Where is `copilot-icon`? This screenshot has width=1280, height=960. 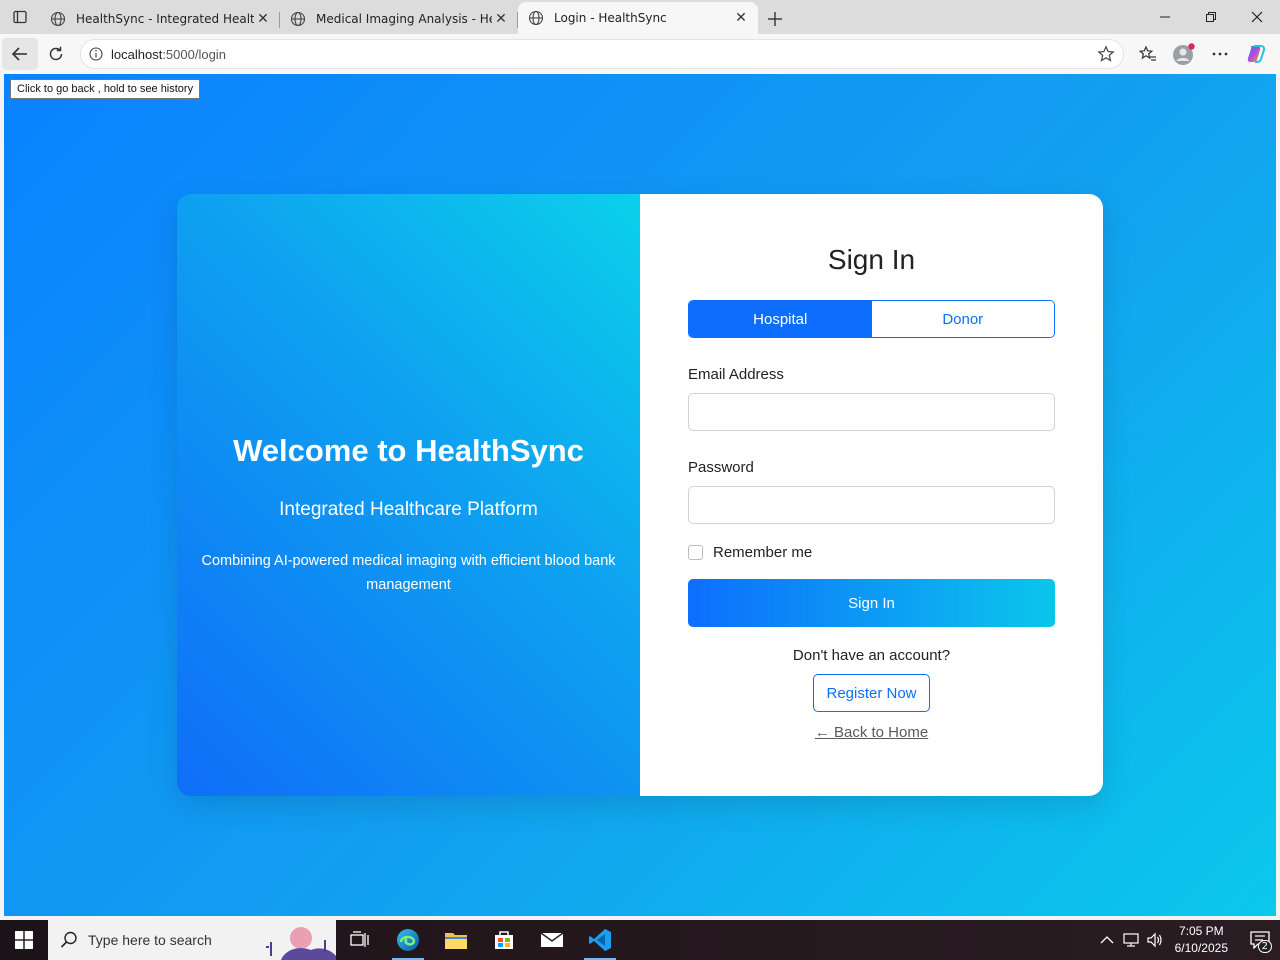 copilot-icon is located at coordinates (1256, 54).